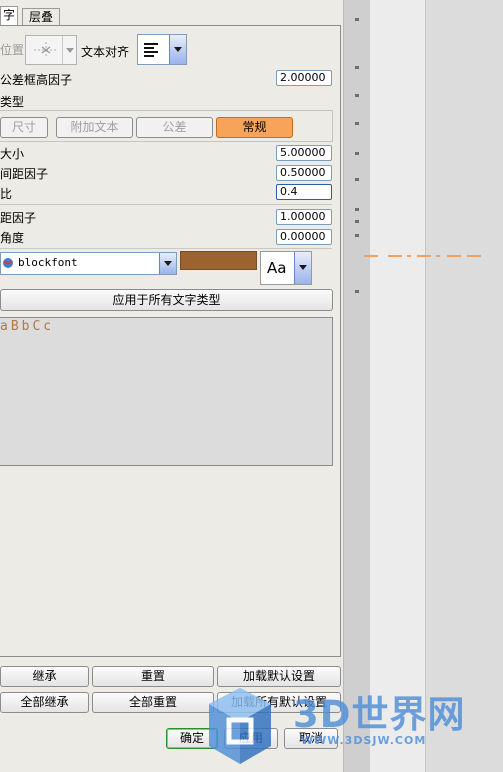 This screenshot has height=772, width=503. I want to click on tab-text: 字, so click(9, 16).